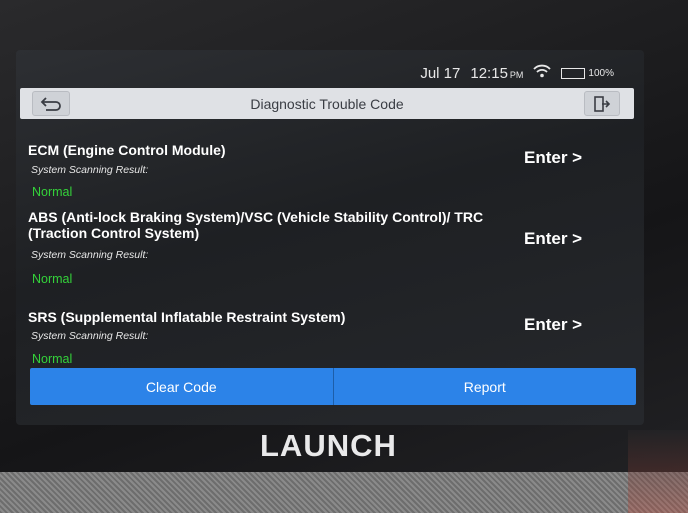 Image resolution: width=688 pixels, height=513 pixels. Describe the element at coordinates (542, 73) in the screenshot. I see `wifi-icon` at that location.